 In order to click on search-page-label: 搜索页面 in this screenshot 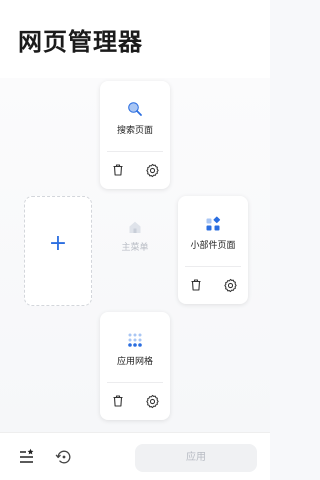, I will do `click(134, 131)`.